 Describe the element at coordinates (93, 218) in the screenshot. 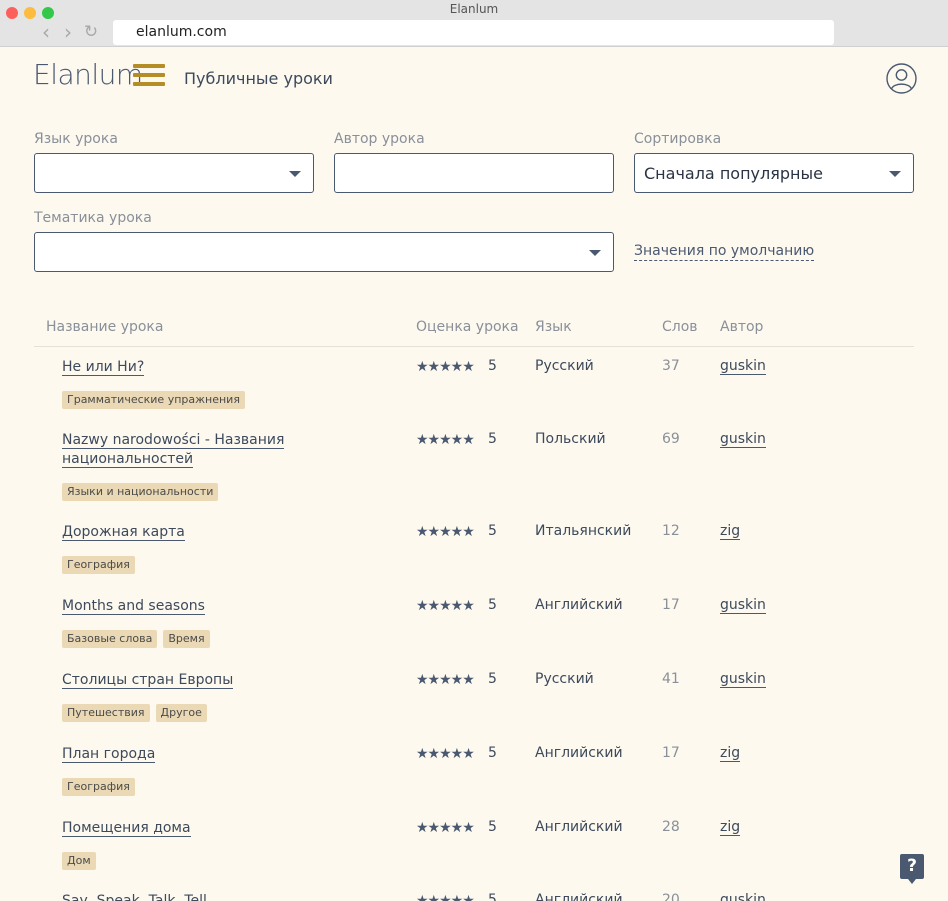

I see `topic-filter-label: Тематика урока` at that location.